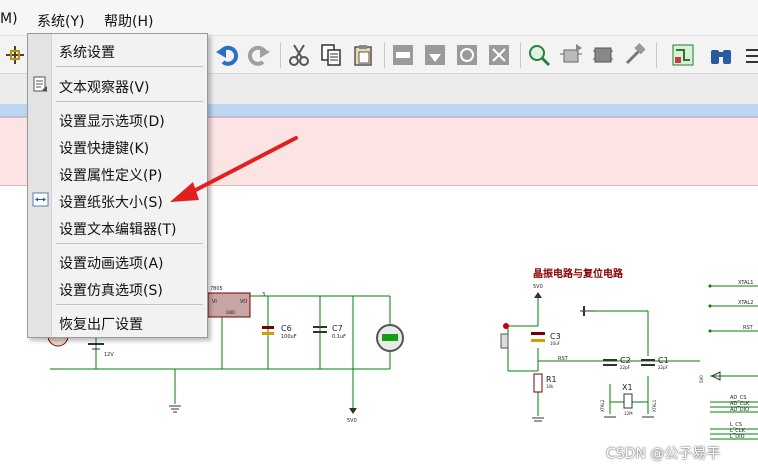  I want to click on menu-system: 系统(Y), so click(60, 21).